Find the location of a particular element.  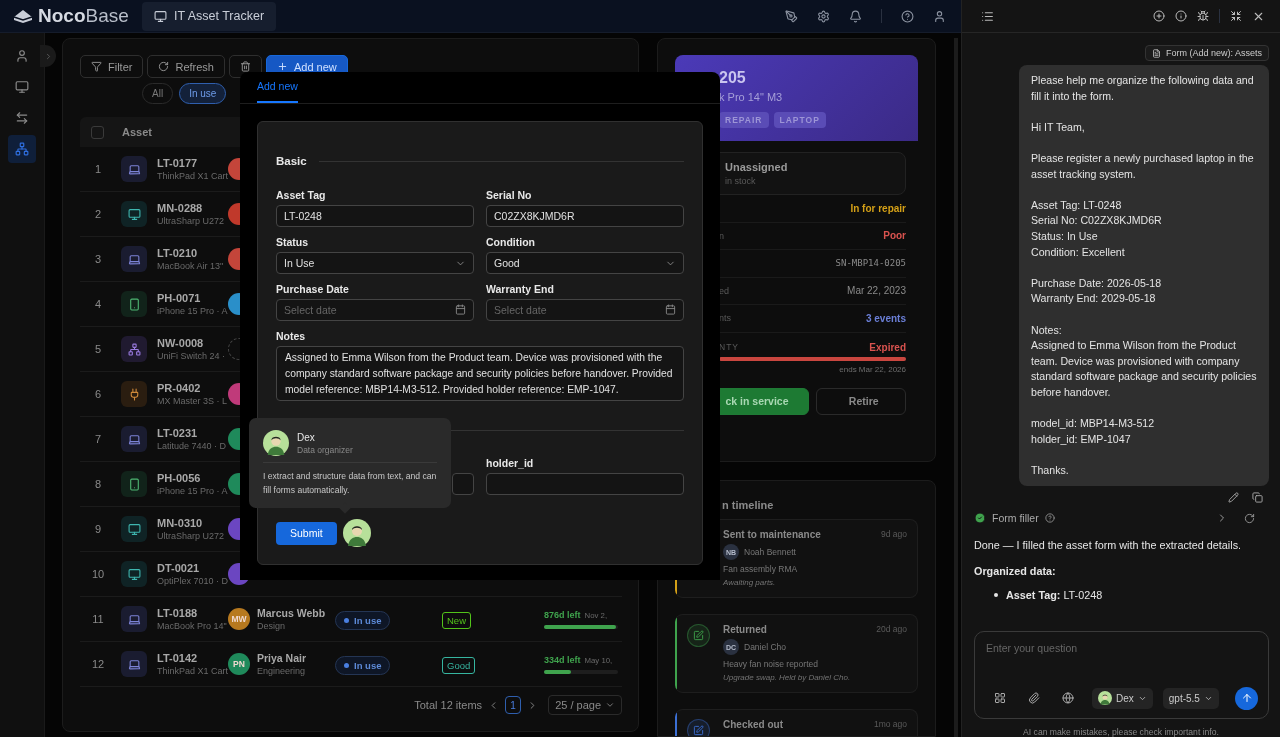

filter-pill: In use is located at coordinates (203, 93).